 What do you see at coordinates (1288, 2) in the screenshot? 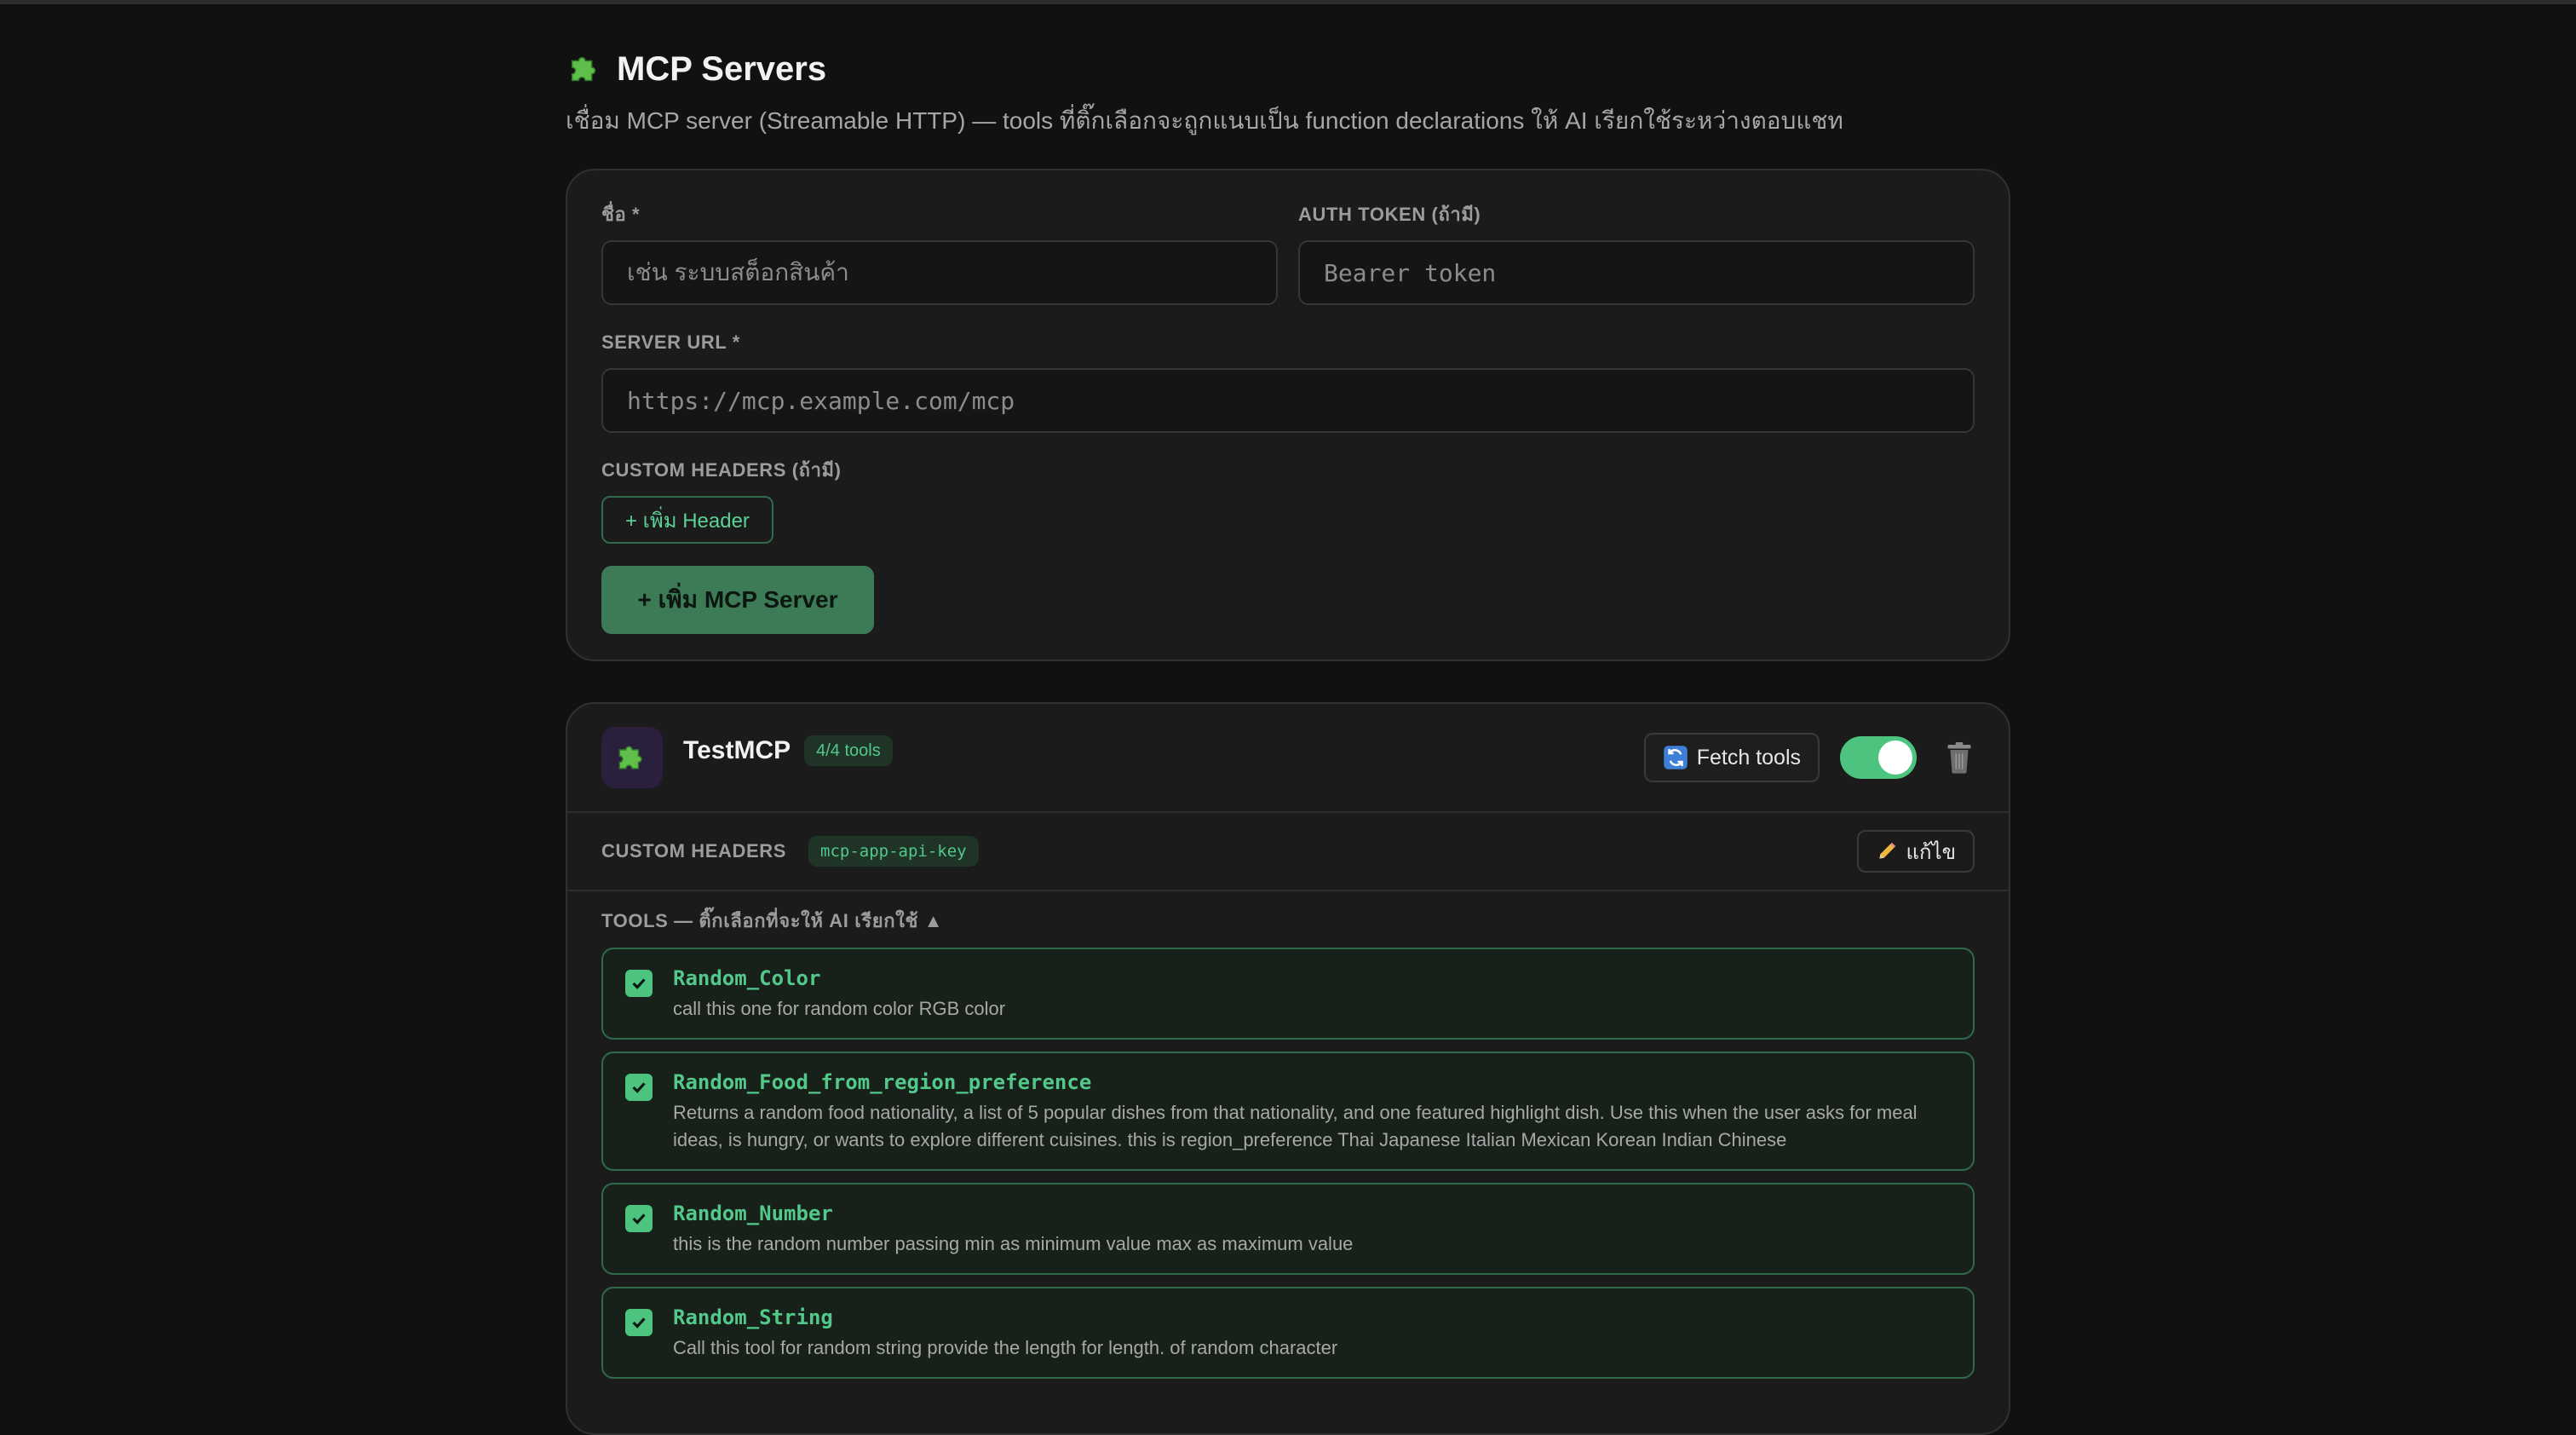
I see `top-divider` at bounding box center [1288, 2].